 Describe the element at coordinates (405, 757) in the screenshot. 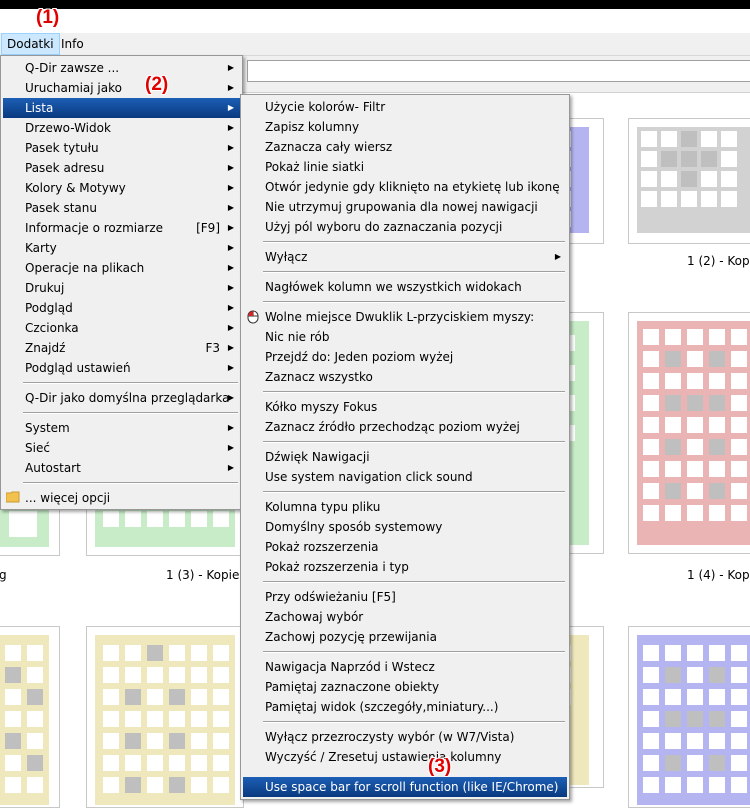

I see `menu-item-zresetuj-kolumny: Wyczyść / Zresetuj ustawienia kolumny` at that location.